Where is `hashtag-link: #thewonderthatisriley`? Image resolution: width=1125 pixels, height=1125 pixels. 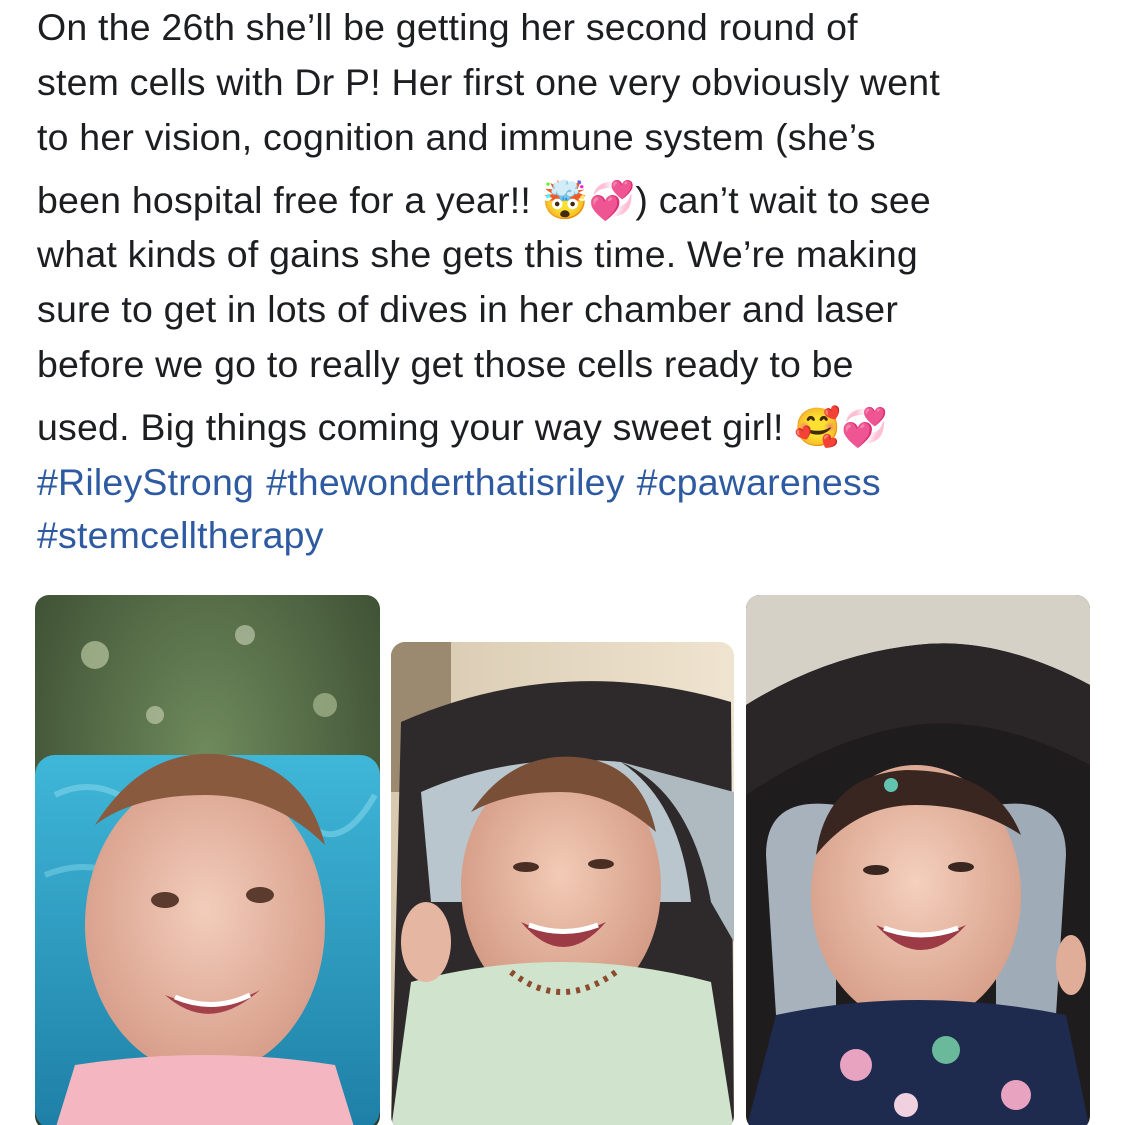
hashtag-link: #thewonderthatisriley is located at coordinates (445, 482).